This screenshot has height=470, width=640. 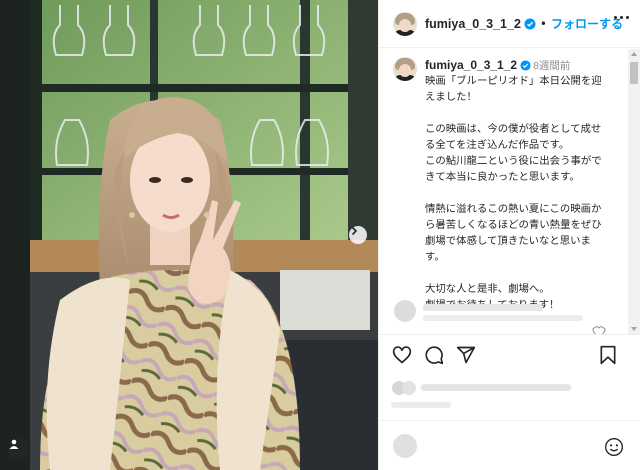 I want to click on bookmark-icon, so click(x=608, y=355).